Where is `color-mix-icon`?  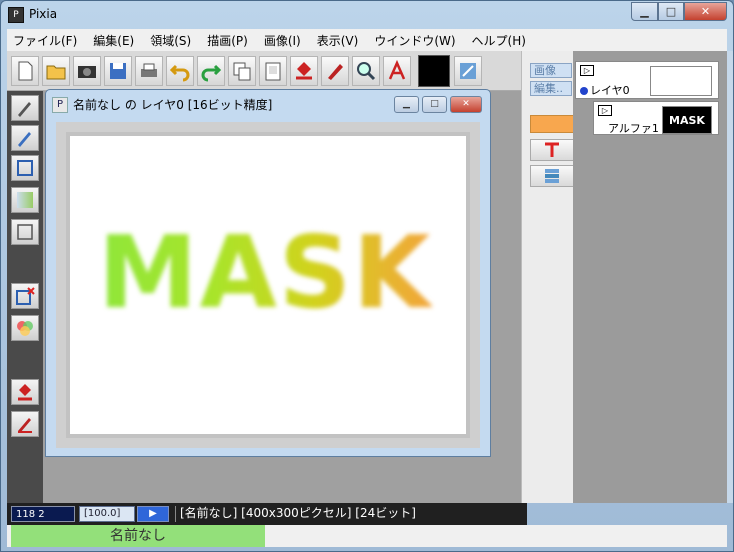
color-mix-icon is located at coordinates (25, 328).